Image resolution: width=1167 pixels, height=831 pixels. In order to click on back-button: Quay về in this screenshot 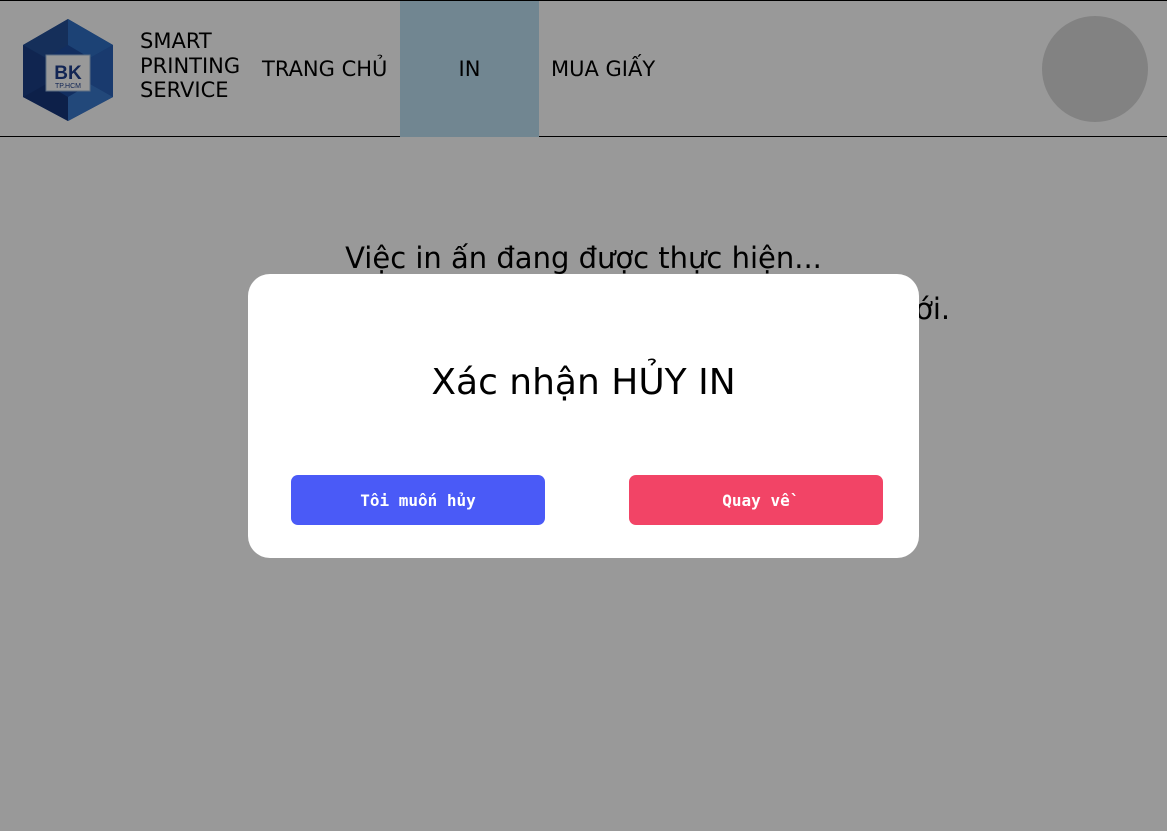, I will do `click(756, 500)`.